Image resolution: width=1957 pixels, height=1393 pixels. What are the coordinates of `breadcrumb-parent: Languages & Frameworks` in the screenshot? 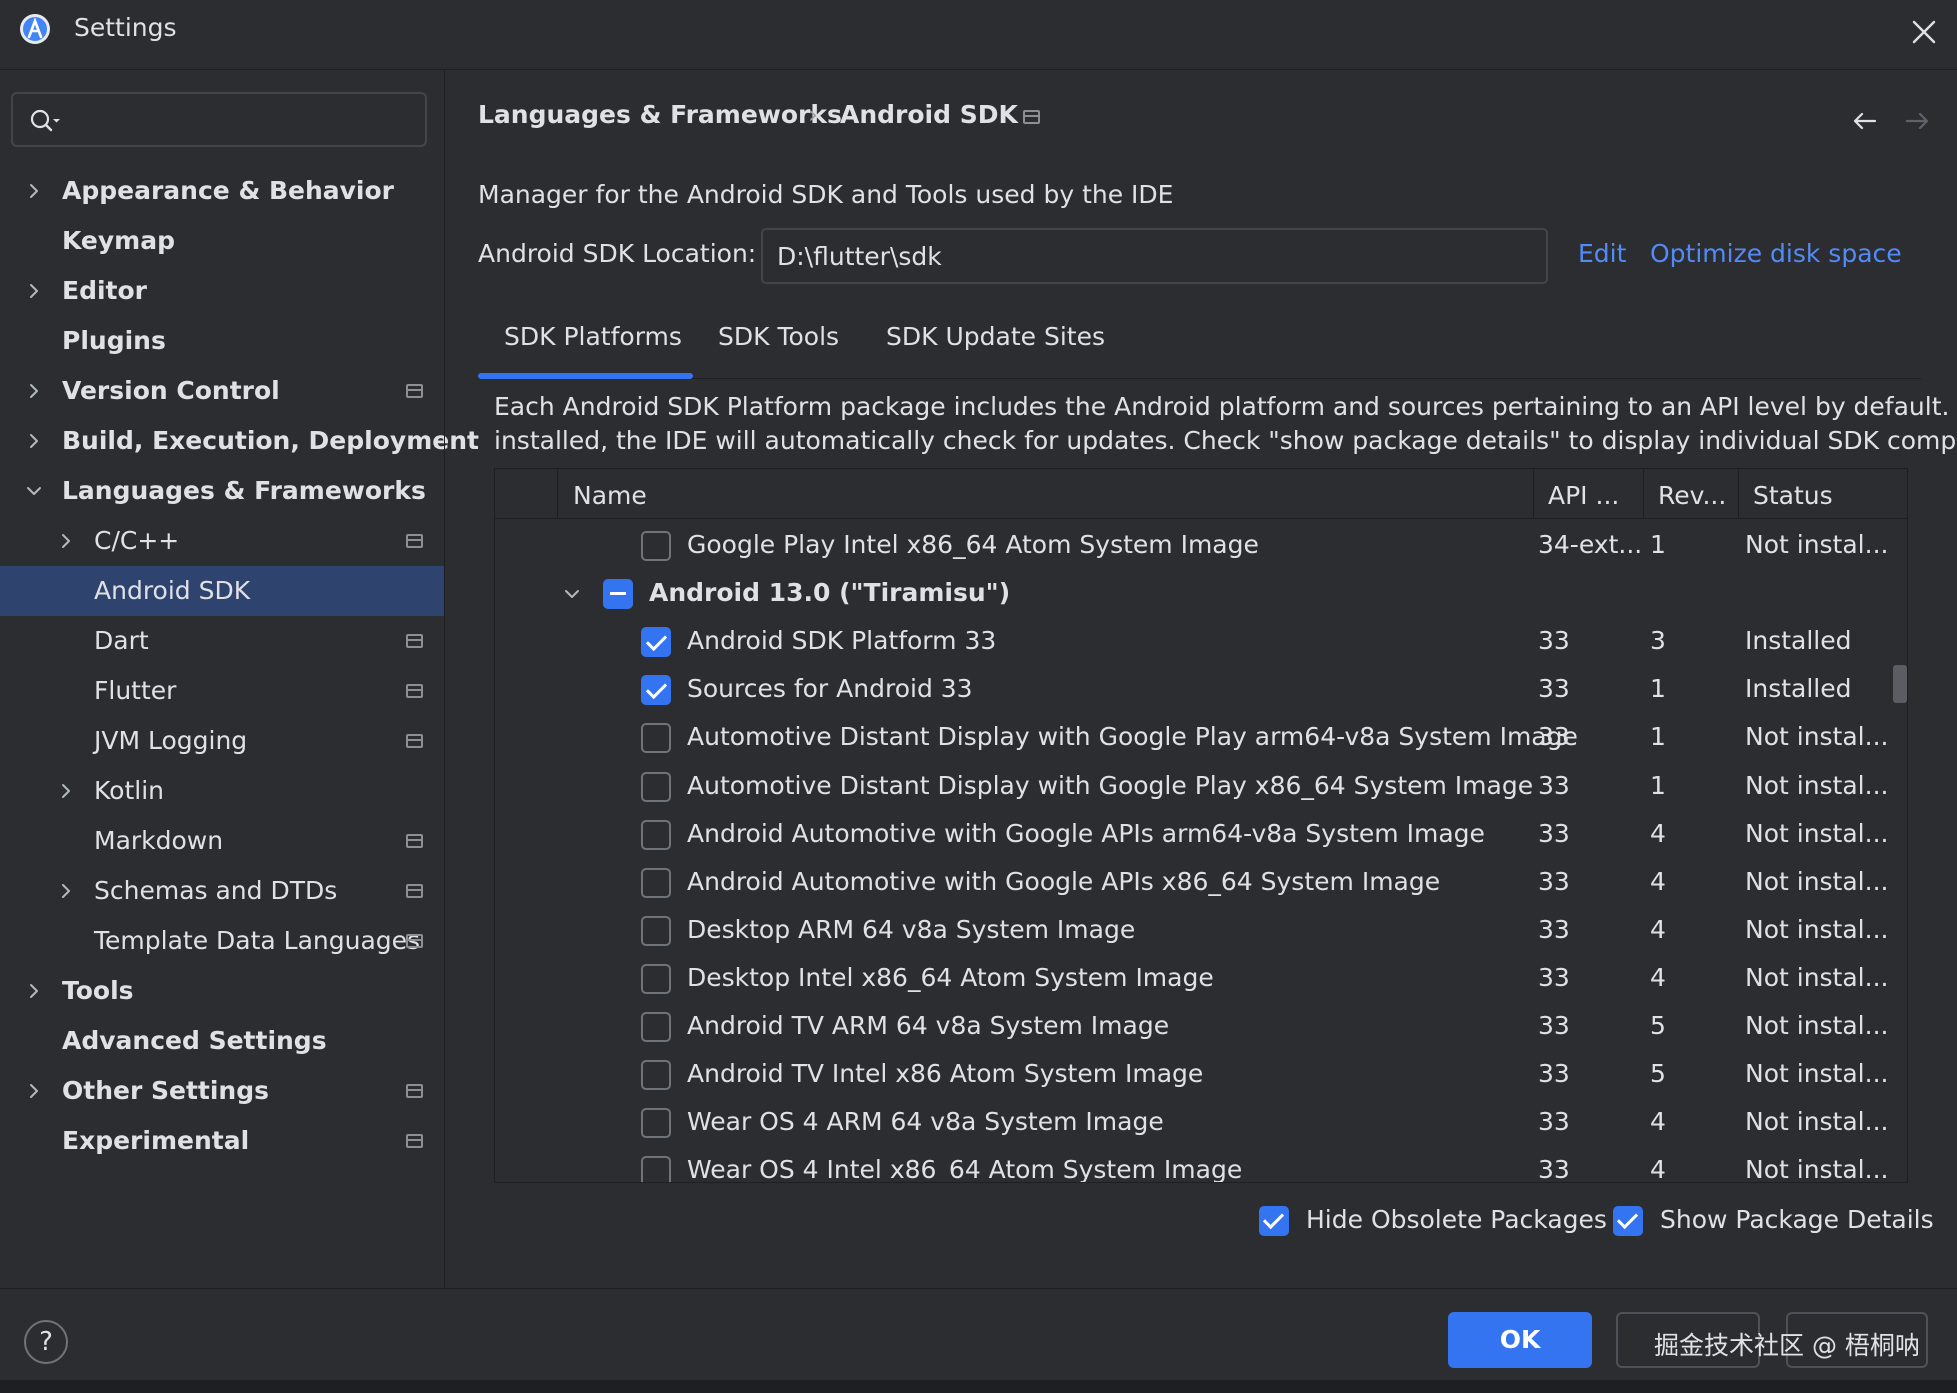 It's located at (660, 114).